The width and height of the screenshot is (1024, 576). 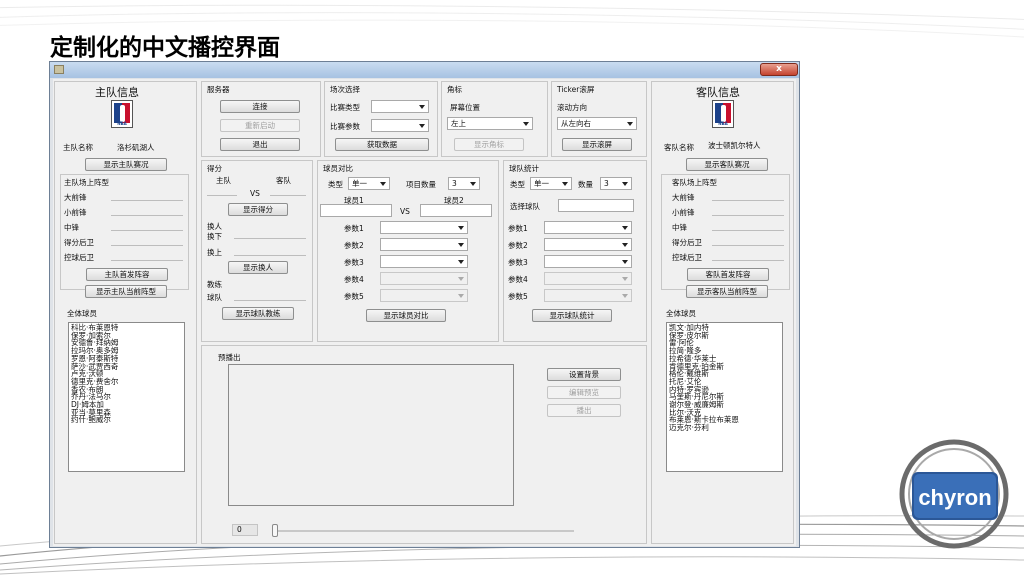 What do you see at coordinates (596, 205) in the screenshot?
I see `select-team-field` at bounding box center [596, 205].